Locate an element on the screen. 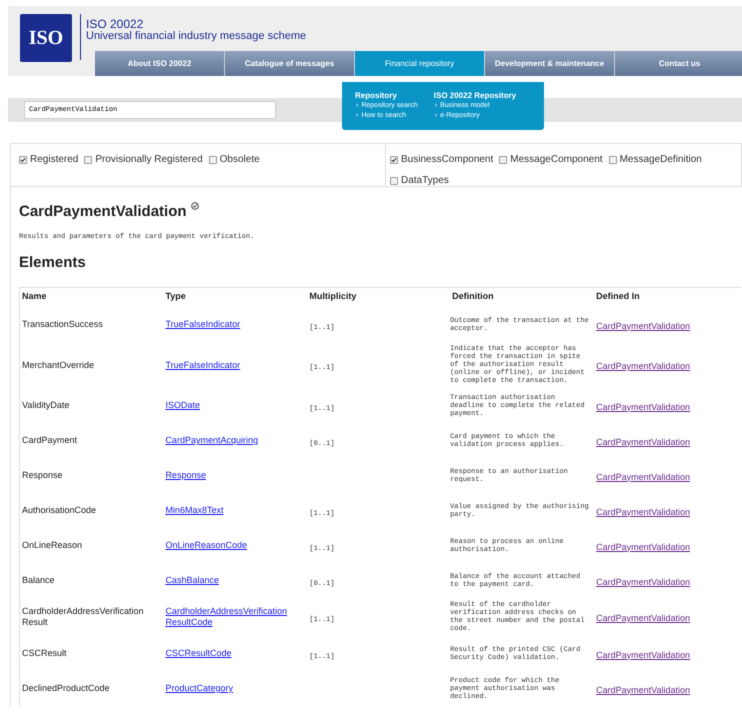 The image size is (742, 718). iso-logo: ISO is located at coordinates (46, 38).